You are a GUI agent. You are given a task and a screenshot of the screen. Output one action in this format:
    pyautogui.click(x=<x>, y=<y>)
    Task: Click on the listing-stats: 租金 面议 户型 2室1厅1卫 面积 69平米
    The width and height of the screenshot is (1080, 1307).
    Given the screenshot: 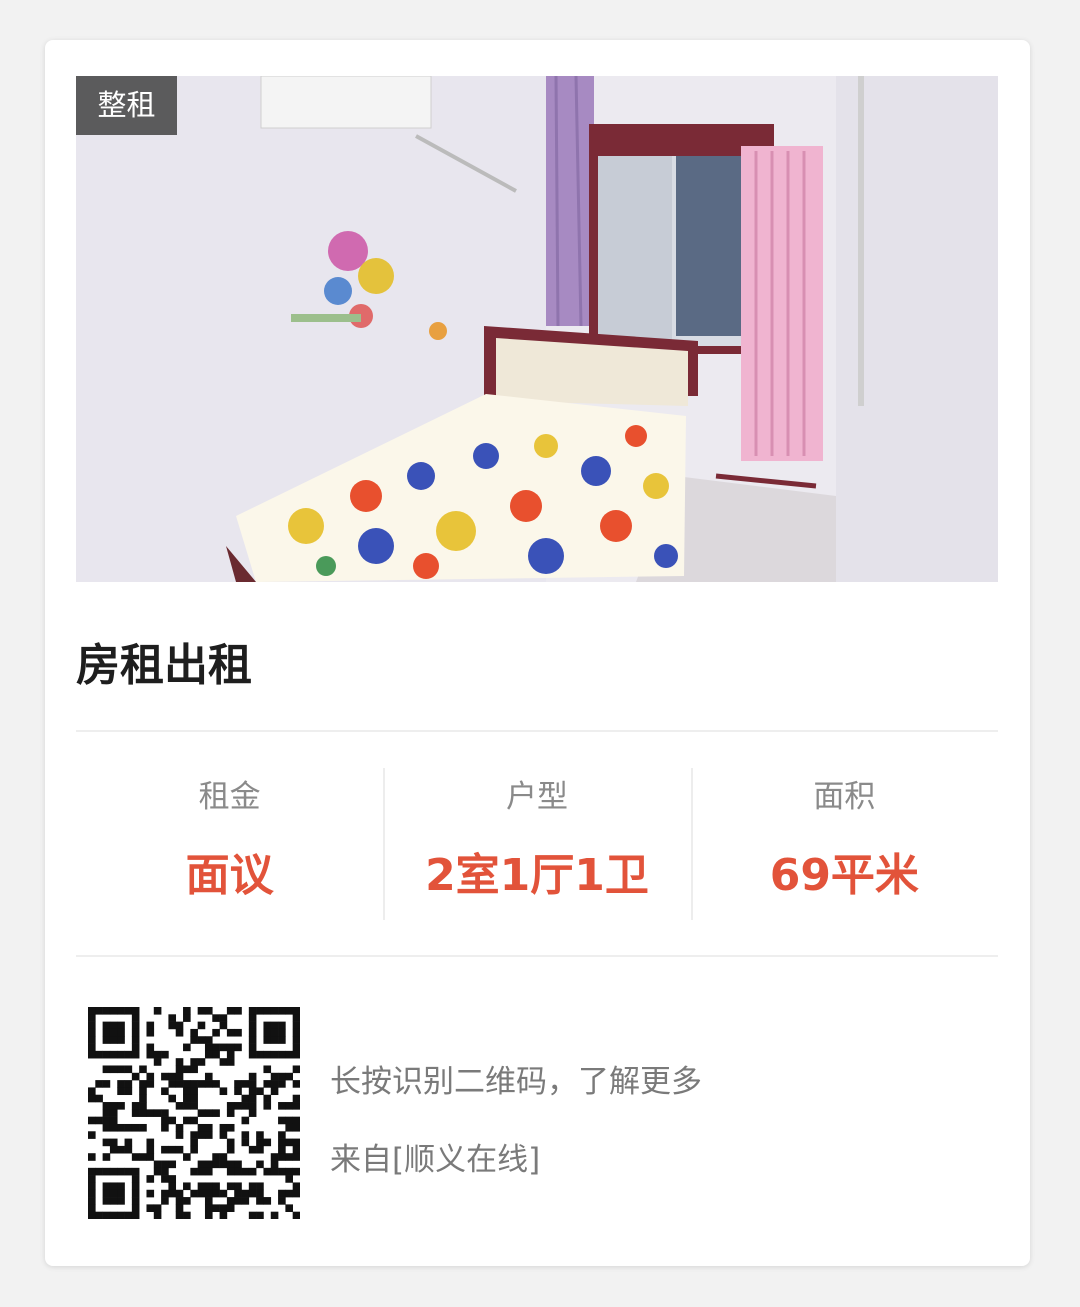 What is the action you would take?
    pyautogui.click(x=537, y=844)
    